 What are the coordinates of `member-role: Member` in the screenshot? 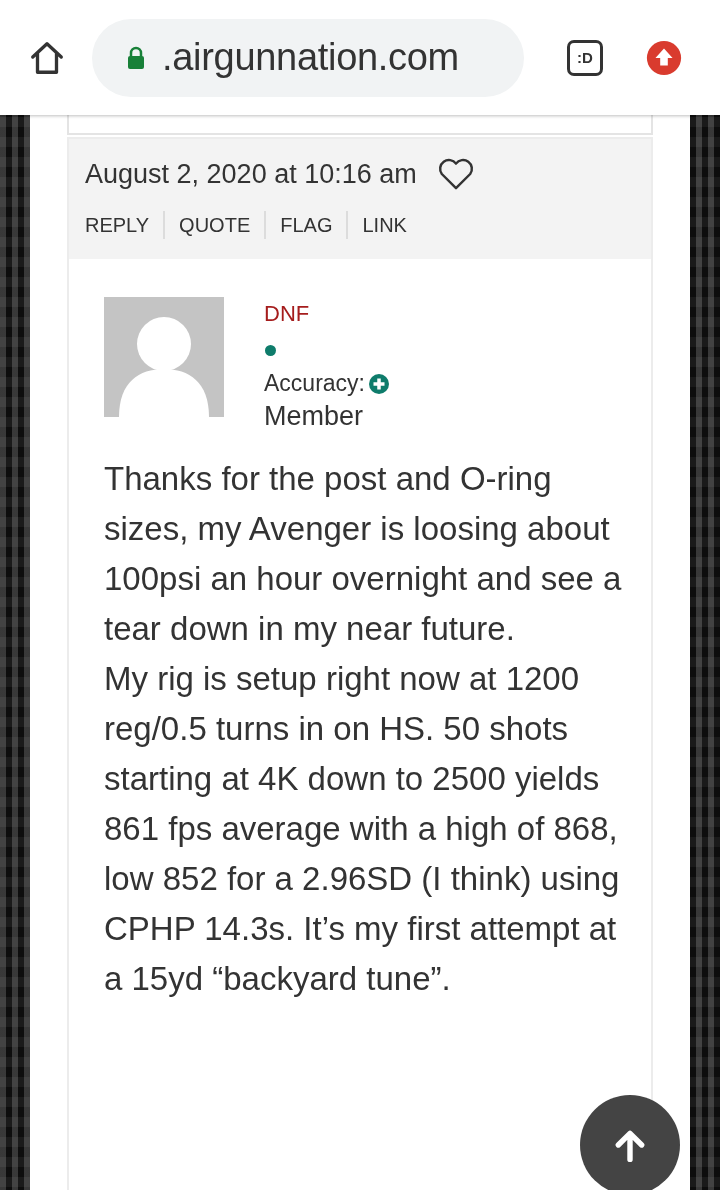 It's located at (314, 416).